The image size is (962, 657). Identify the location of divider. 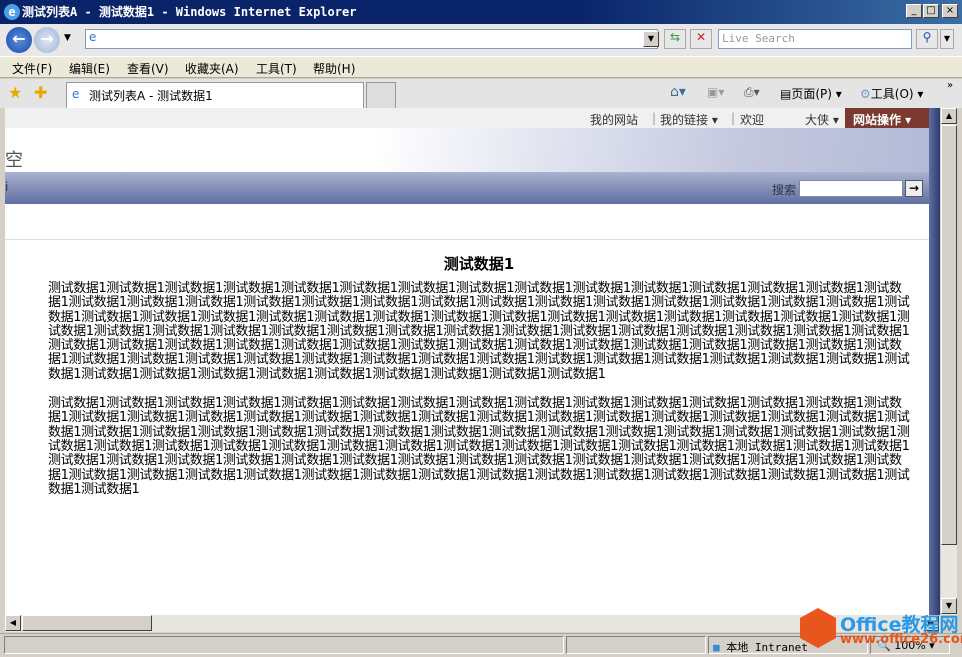
(467, 239).